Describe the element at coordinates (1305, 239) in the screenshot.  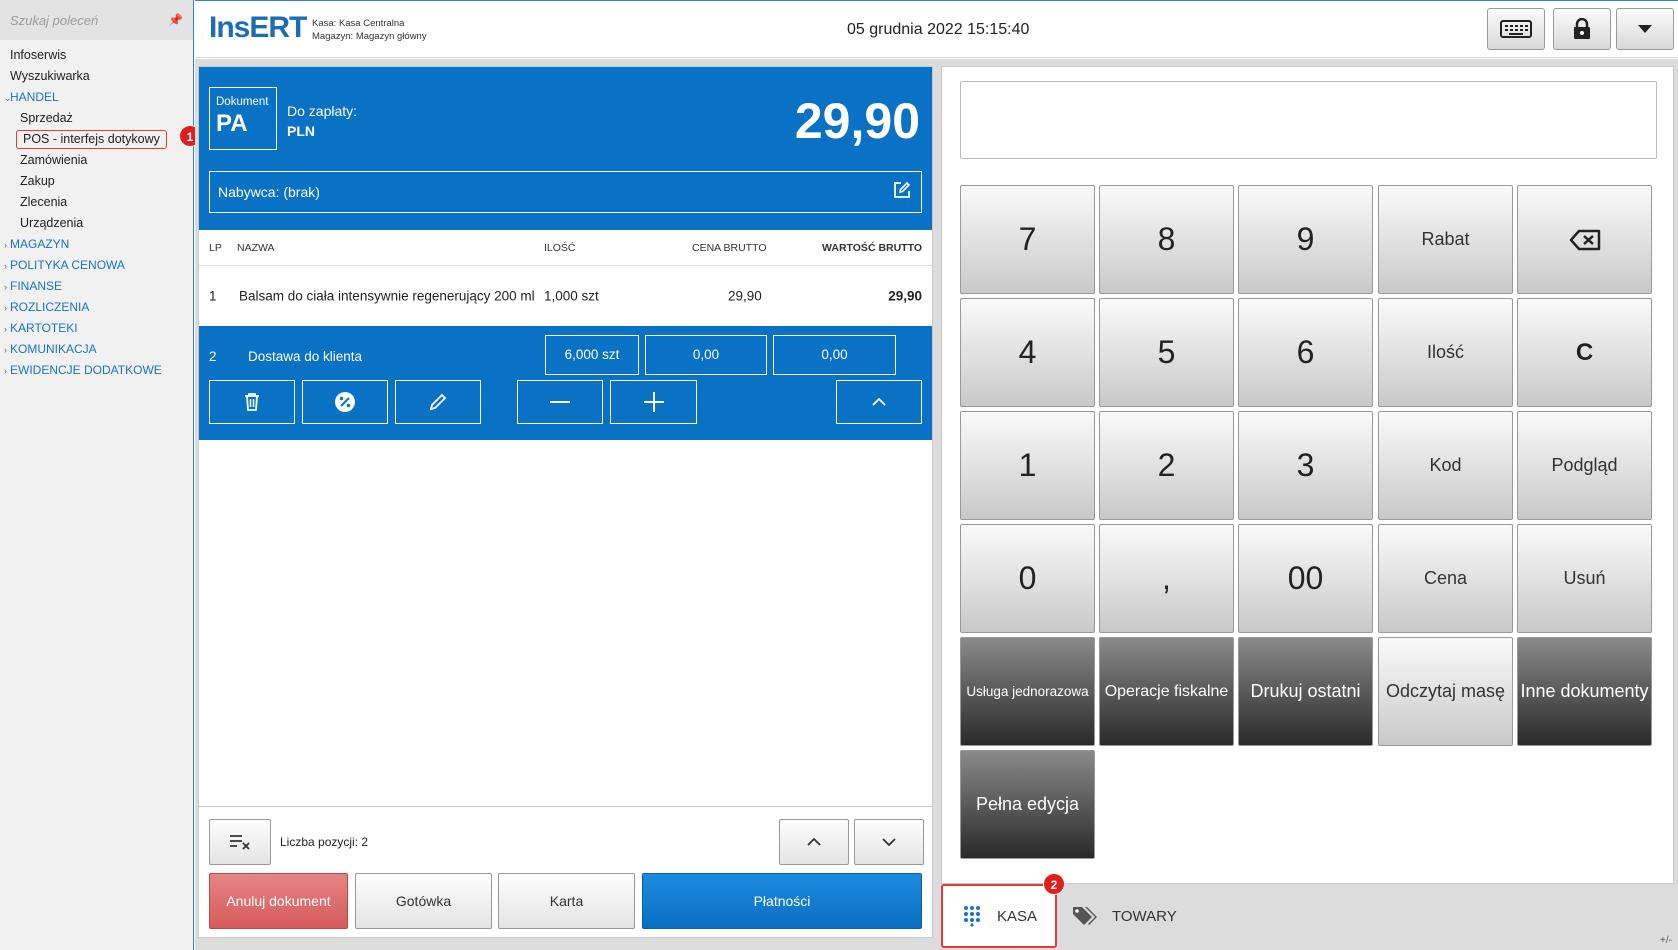
I see `key-9: 9` at that location.